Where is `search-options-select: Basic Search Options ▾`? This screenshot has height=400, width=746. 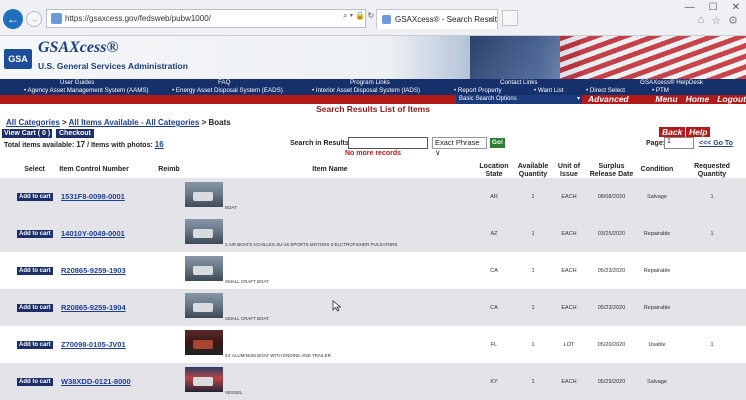
search-options-select: Basic Search Options ▾ is located at coordinates (519, 99).